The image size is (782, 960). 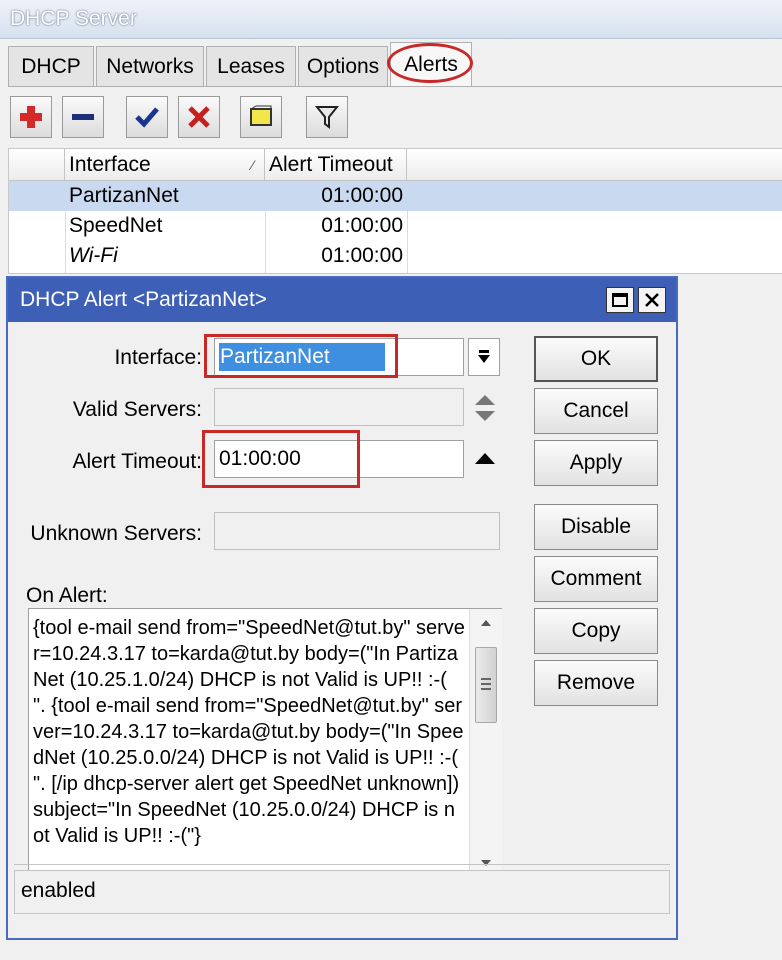 What do you see at coordinates (486, 863) in the screenshot?
I see `scroll-down-icon` at bounding box center [486, 863].